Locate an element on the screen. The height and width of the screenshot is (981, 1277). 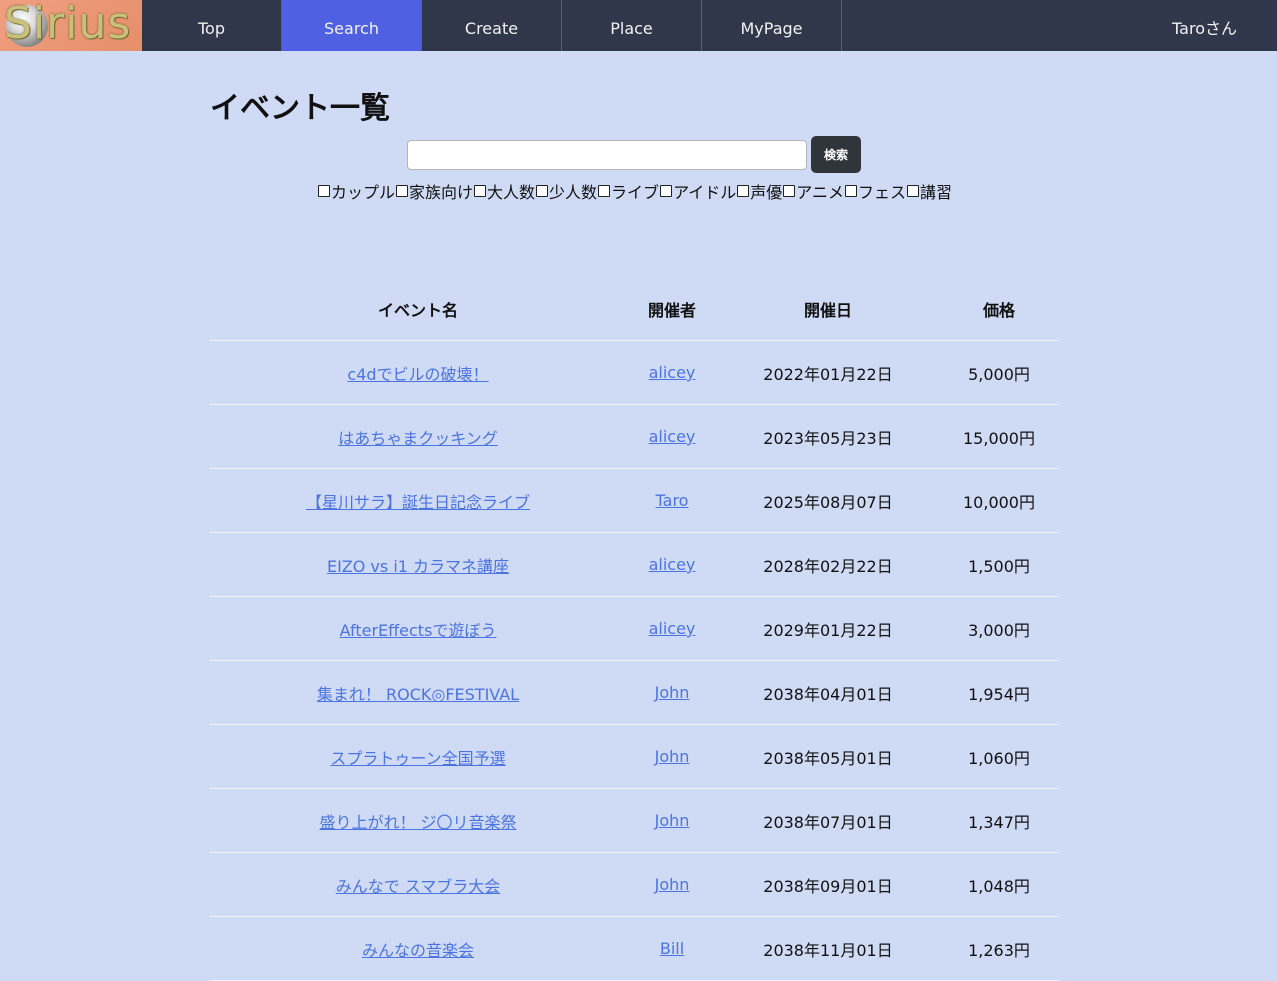
nav-item-mypage: MyPage is located at coordinates (772, 25).